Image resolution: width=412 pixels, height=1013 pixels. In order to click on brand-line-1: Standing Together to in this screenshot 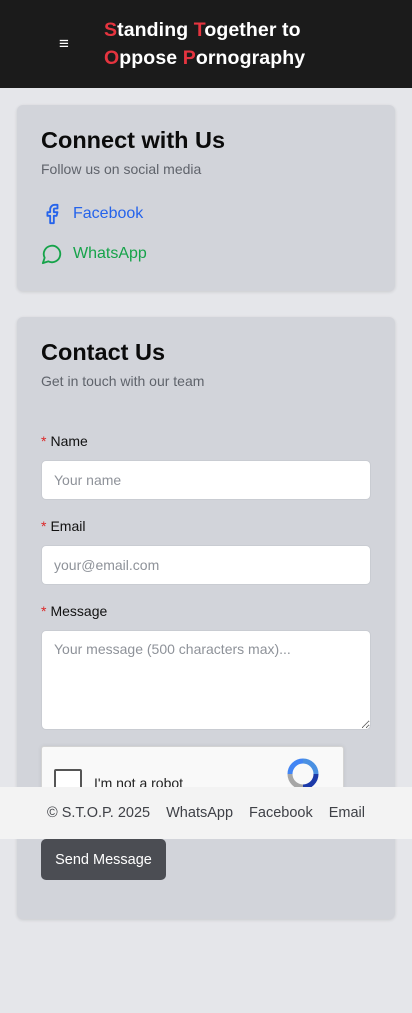, I will do `click(204, 30)`.